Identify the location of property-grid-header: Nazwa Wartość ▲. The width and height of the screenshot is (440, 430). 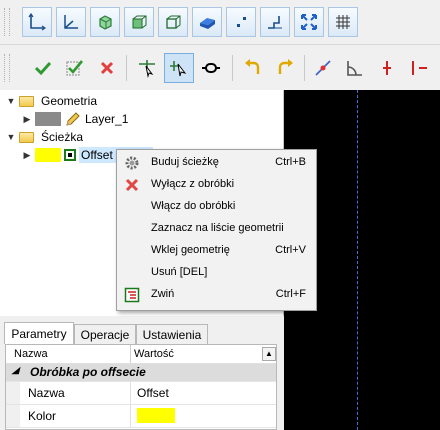
(141, 354).